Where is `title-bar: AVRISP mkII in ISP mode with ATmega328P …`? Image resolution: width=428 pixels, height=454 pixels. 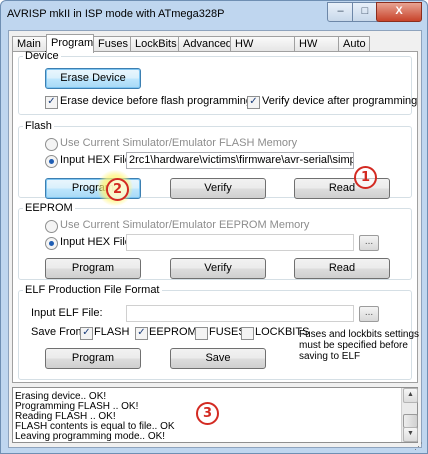
title-bar: AVRISP mkII in ISP mode with ATmega328P … is located at coordinates (214, 15).